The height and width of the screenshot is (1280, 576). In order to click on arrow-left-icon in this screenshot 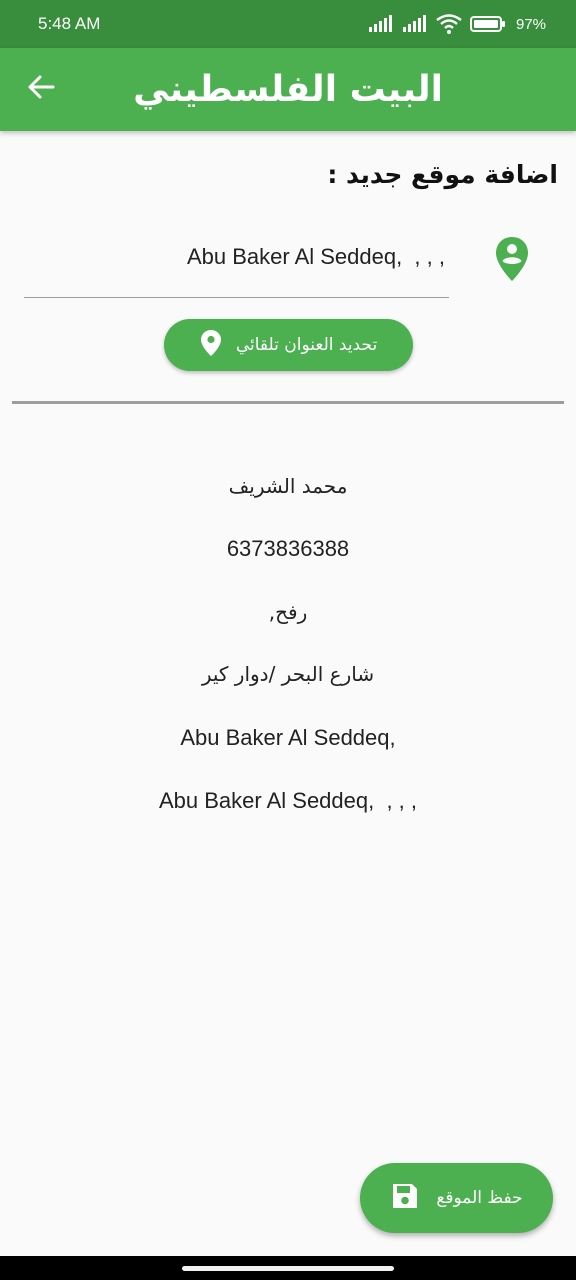, I will do `click(41, 89)`.